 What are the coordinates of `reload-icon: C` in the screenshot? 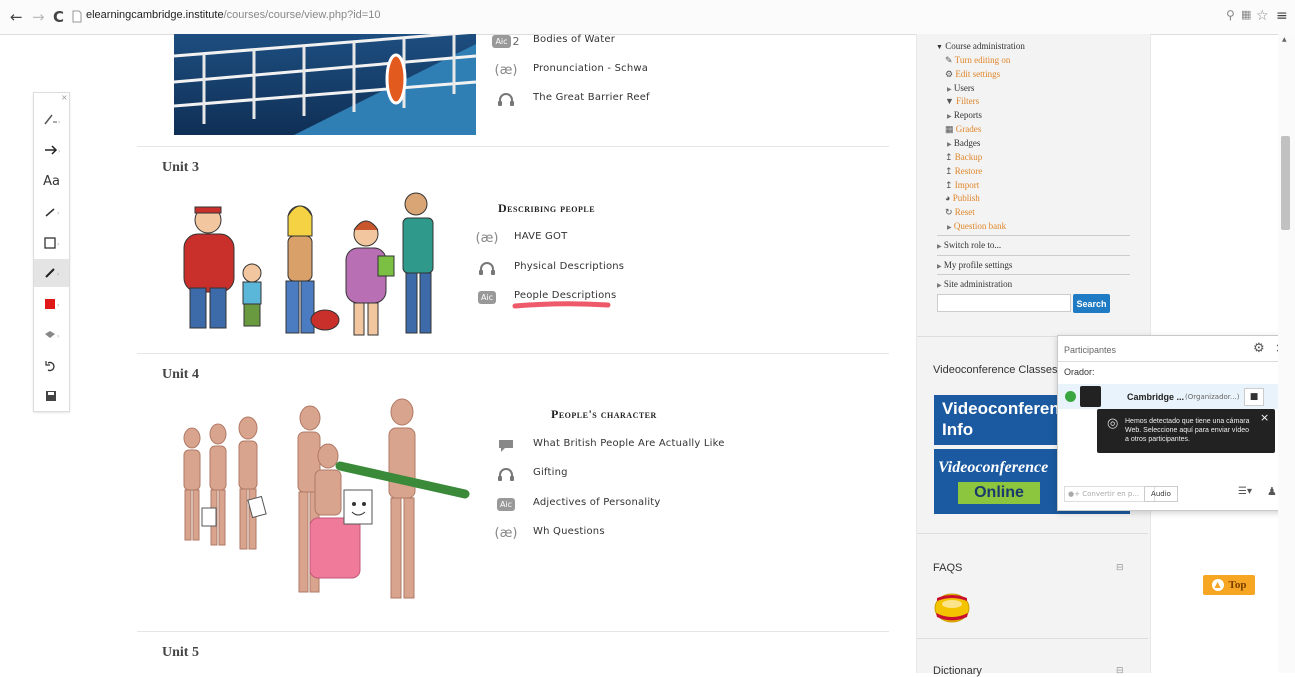 It's located at (58, 17).